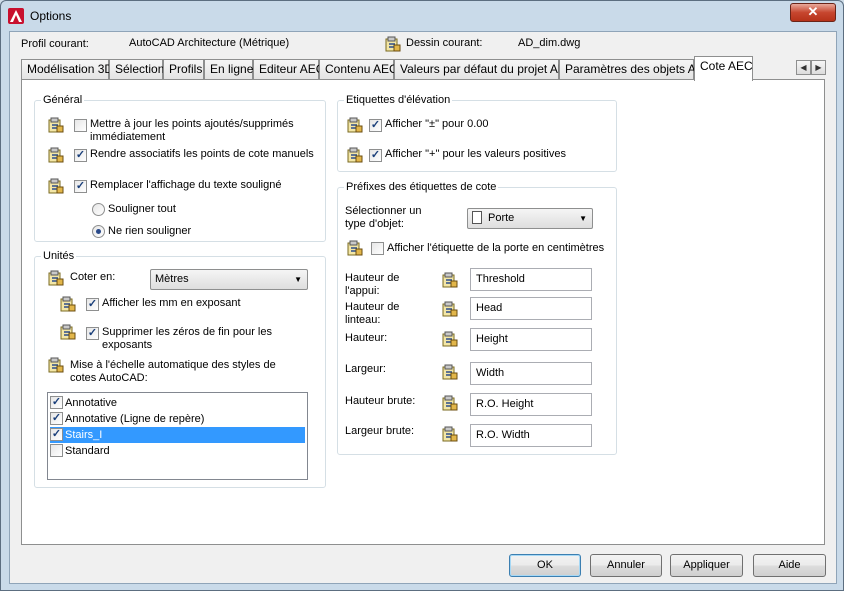 This screenshot has width=844, height=591. Describe the element at coordinates (93, 277) in the screenshot. I see `coter-en-label: Coter en:` at that location.